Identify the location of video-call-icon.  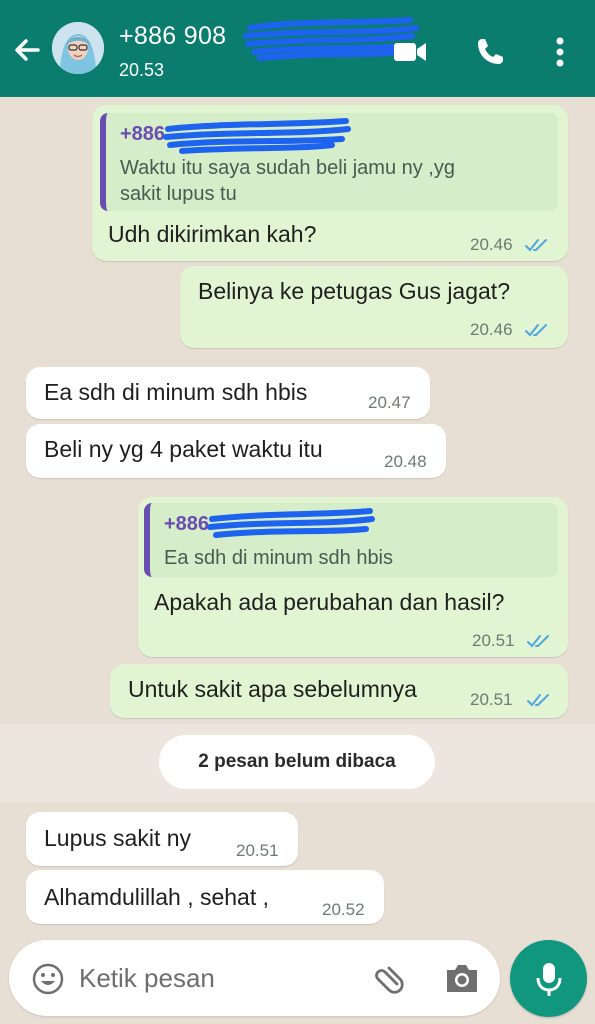
(410, 52).